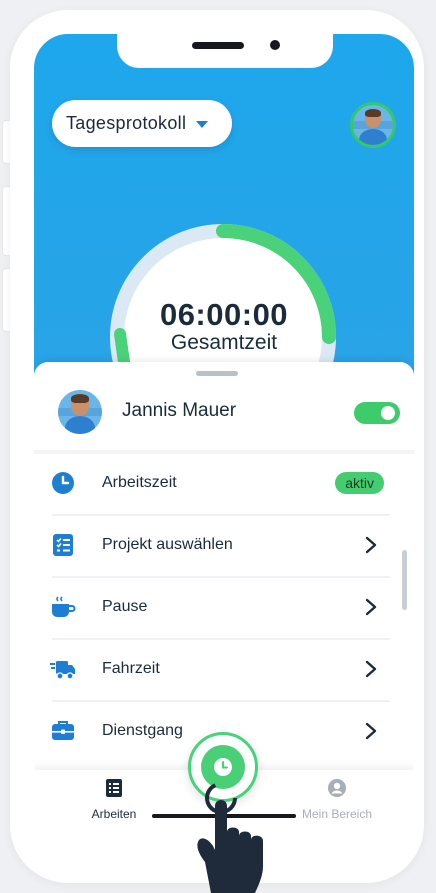  What do you see at coordinates (80, 412) in the screenshot?
I see `user-avatar` at bounding box center [80, 412].